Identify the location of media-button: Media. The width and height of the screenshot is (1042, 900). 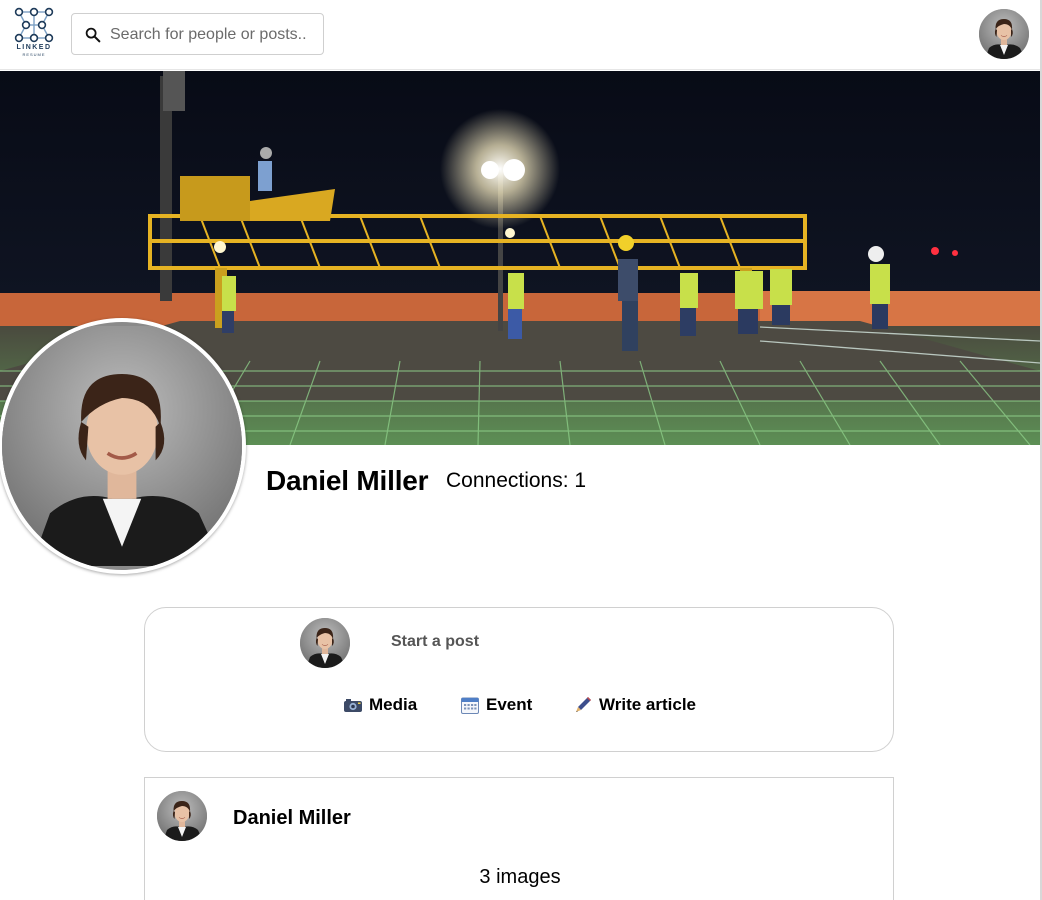
(380, 705).